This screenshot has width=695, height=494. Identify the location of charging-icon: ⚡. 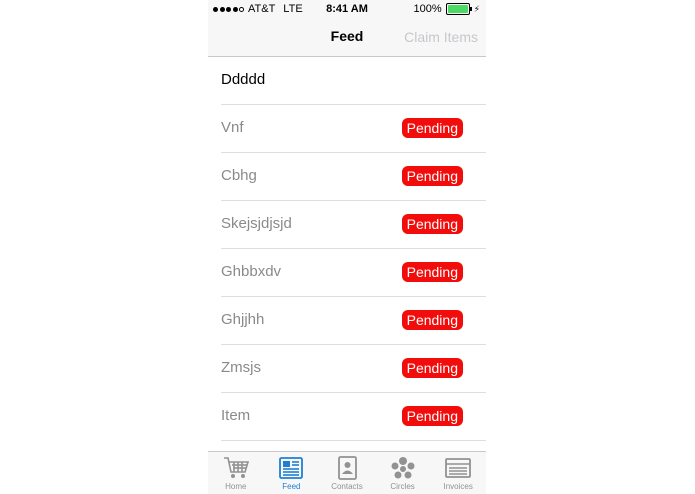
(476, 8).